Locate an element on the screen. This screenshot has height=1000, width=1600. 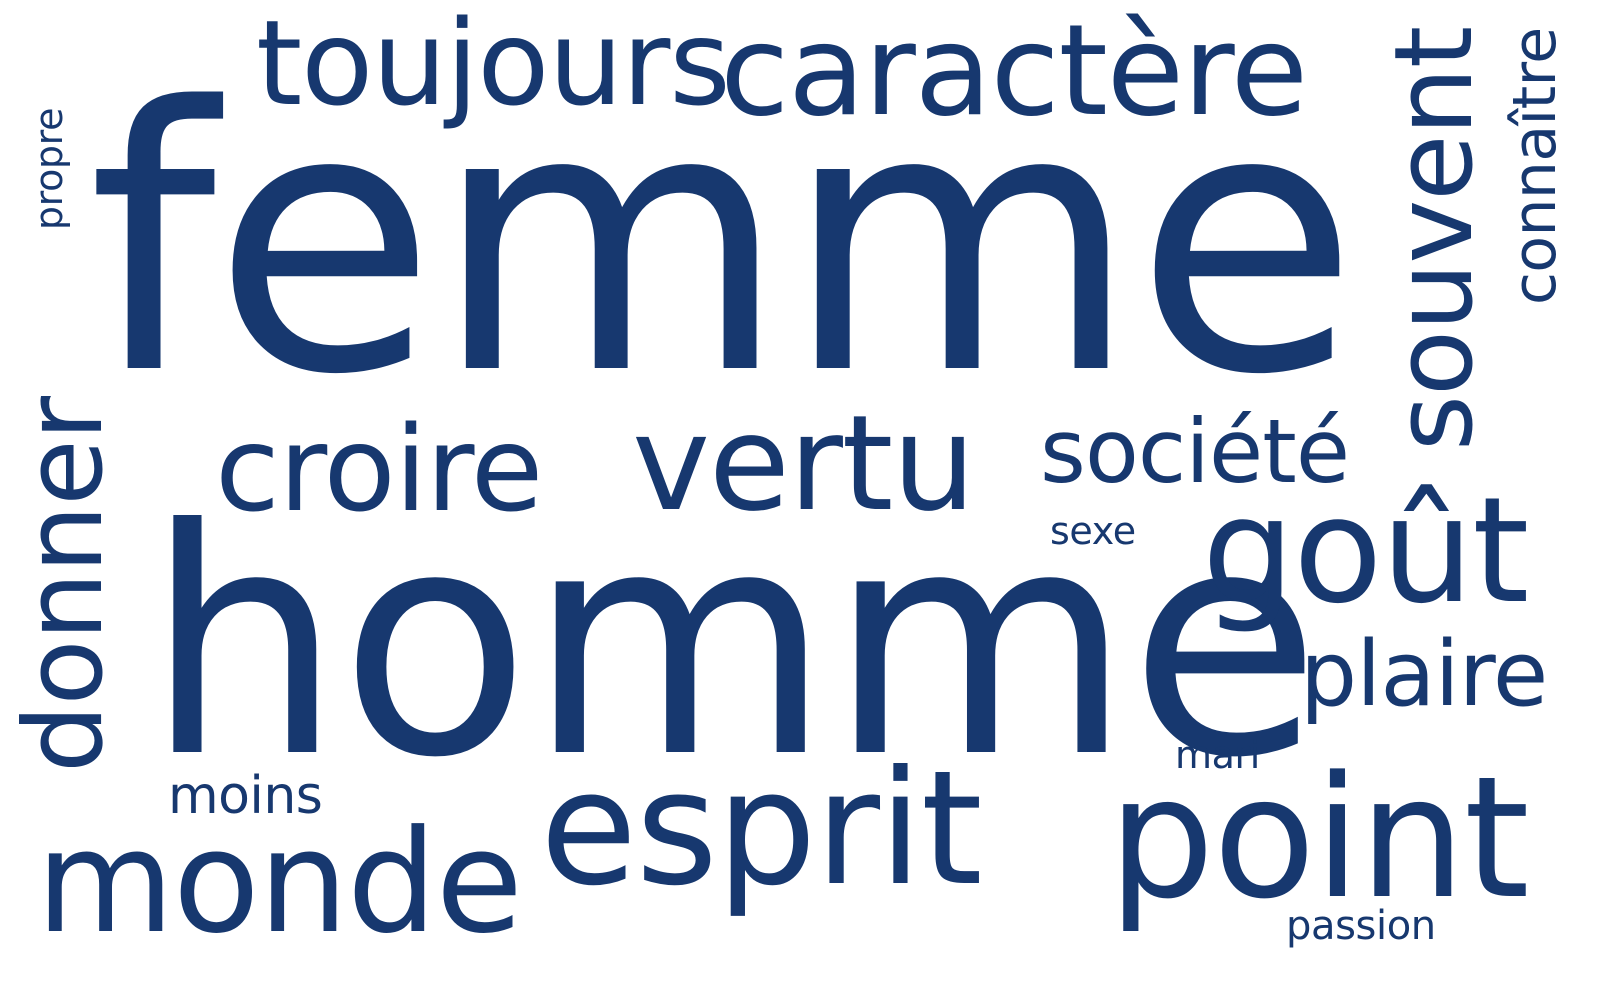
word-connaitre: connaître is located at coordinates (1535, 166).